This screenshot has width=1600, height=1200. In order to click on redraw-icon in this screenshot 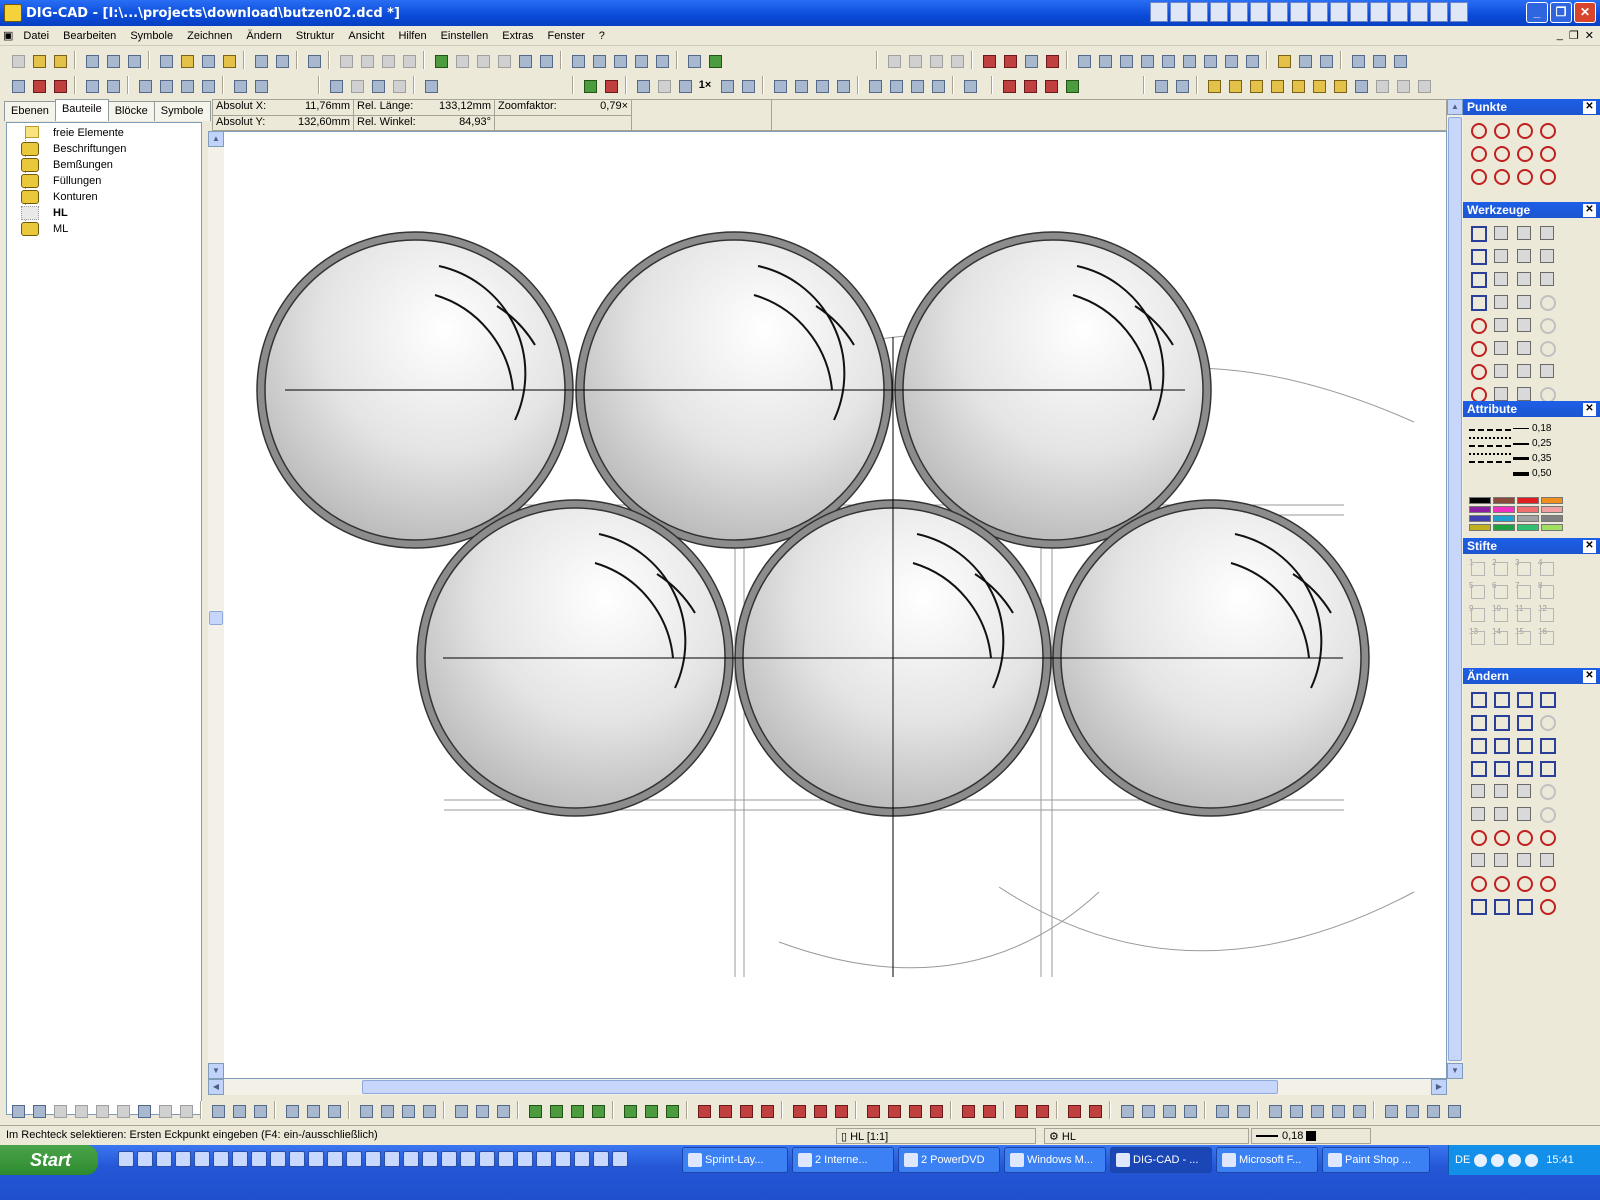, I will do `click(430, 85)`.